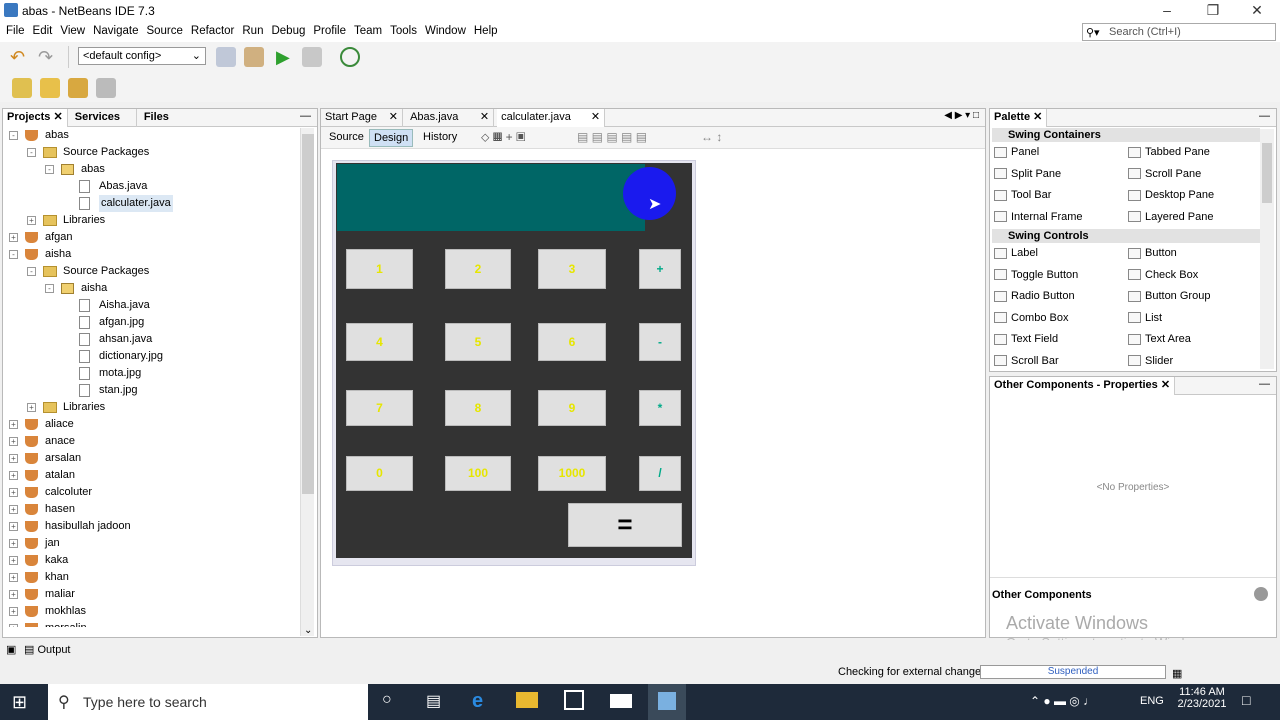 This screenshot has height=720, width=1280. I want to click on notifications-icon: □, so click(1246, 700).